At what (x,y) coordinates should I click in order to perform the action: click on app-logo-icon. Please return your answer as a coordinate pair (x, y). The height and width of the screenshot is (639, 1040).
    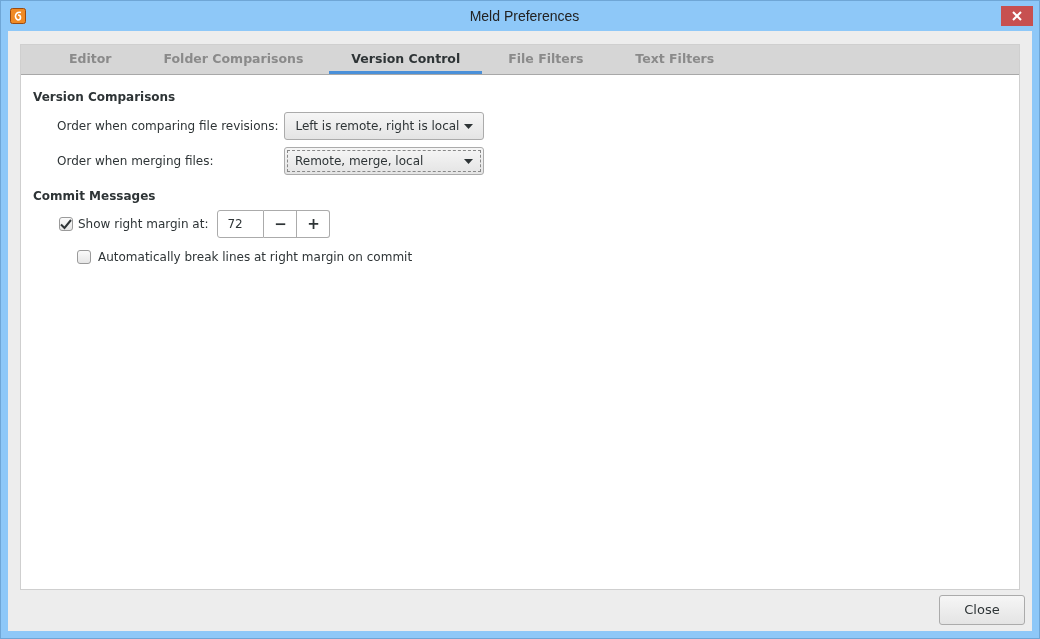
    Looking at the image, I should click on (18, 16).